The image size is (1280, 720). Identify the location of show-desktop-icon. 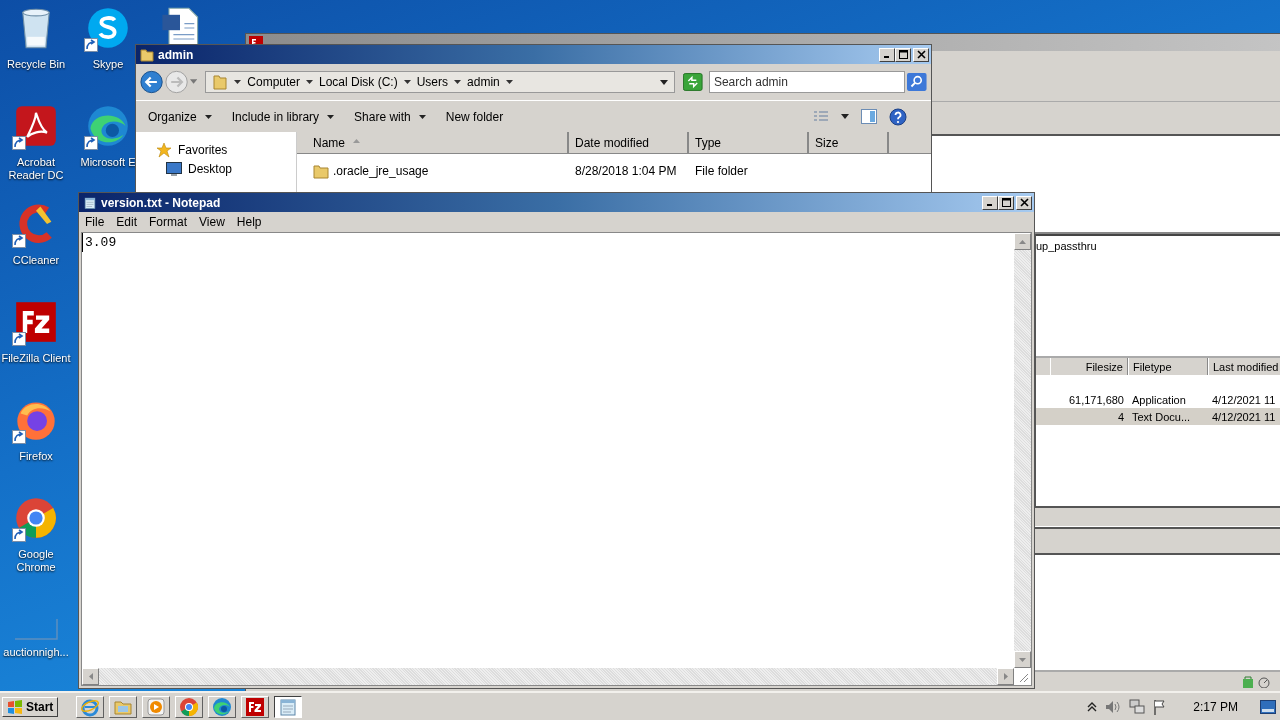
(1268, 706).